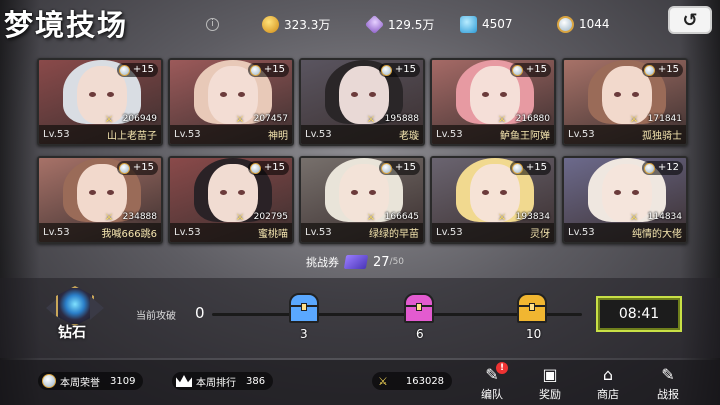 The image size is (720, 405). Describe the element at coordinates (100, 102) in the screenshot. I see `opponent-card: +15 ⚔ 206949 Lv.53 山上老苗子` at that location.